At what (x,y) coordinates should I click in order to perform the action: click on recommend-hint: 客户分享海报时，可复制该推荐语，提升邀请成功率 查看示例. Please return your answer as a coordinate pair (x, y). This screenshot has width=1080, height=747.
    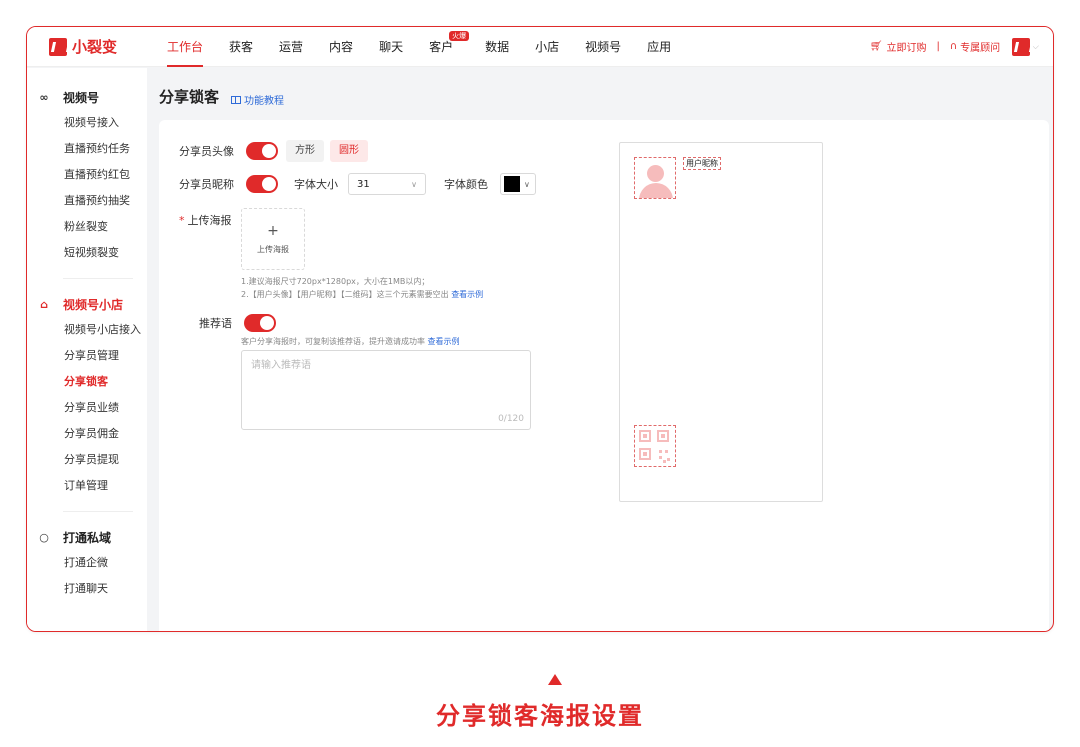
    Looking at the image, I should click on (350, 341).